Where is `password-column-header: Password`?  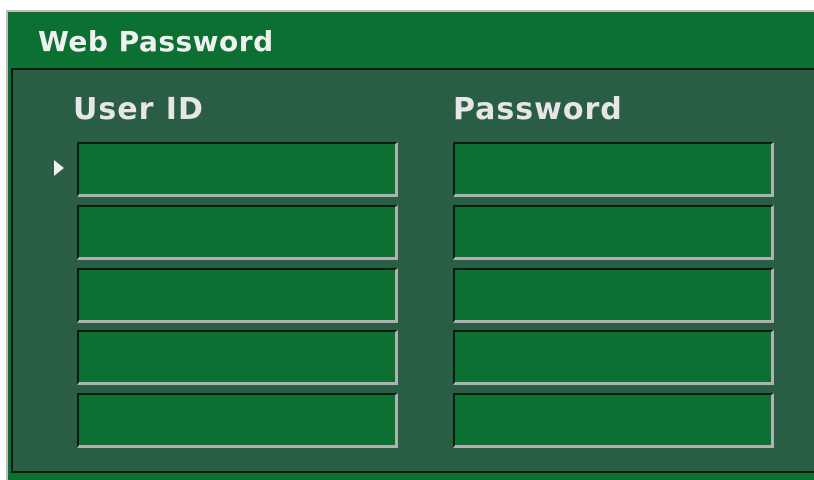 password-column-header: Password is located at coordinates (538, 109).